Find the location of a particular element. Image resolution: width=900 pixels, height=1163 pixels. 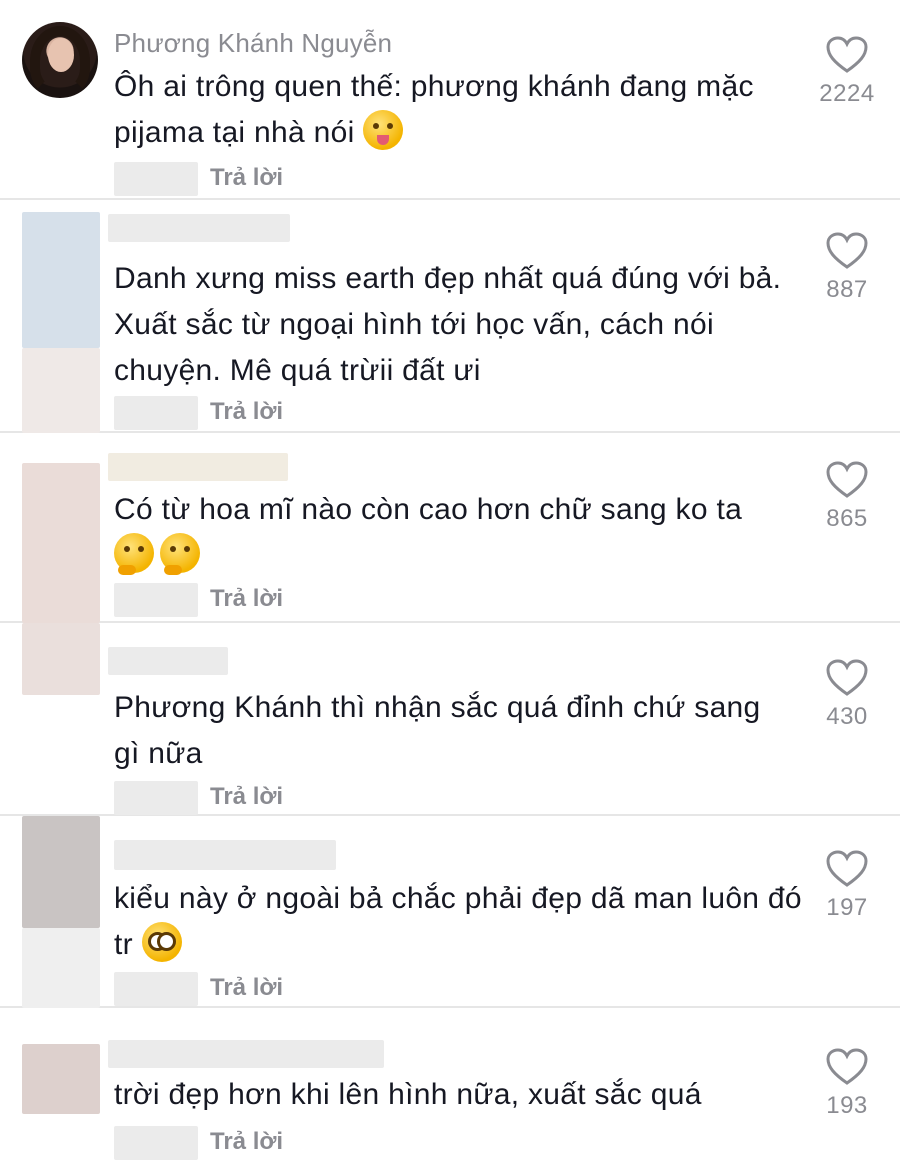

like-button: 193 is located at coordinates (847, 1084).